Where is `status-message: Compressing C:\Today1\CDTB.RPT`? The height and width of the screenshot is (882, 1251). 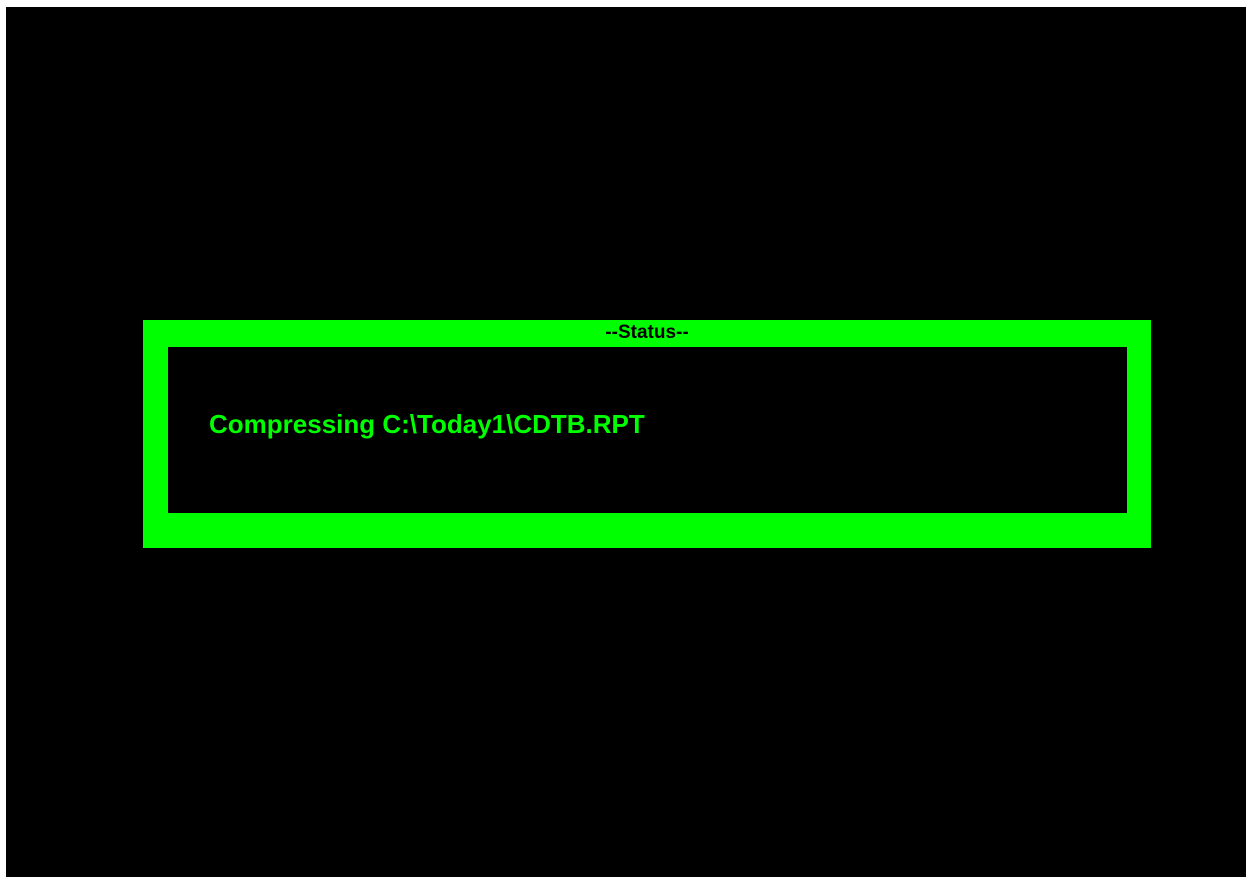
status-message: Compressing C:\Today1\CDTB.RPT is located at coordinates (427, 424).